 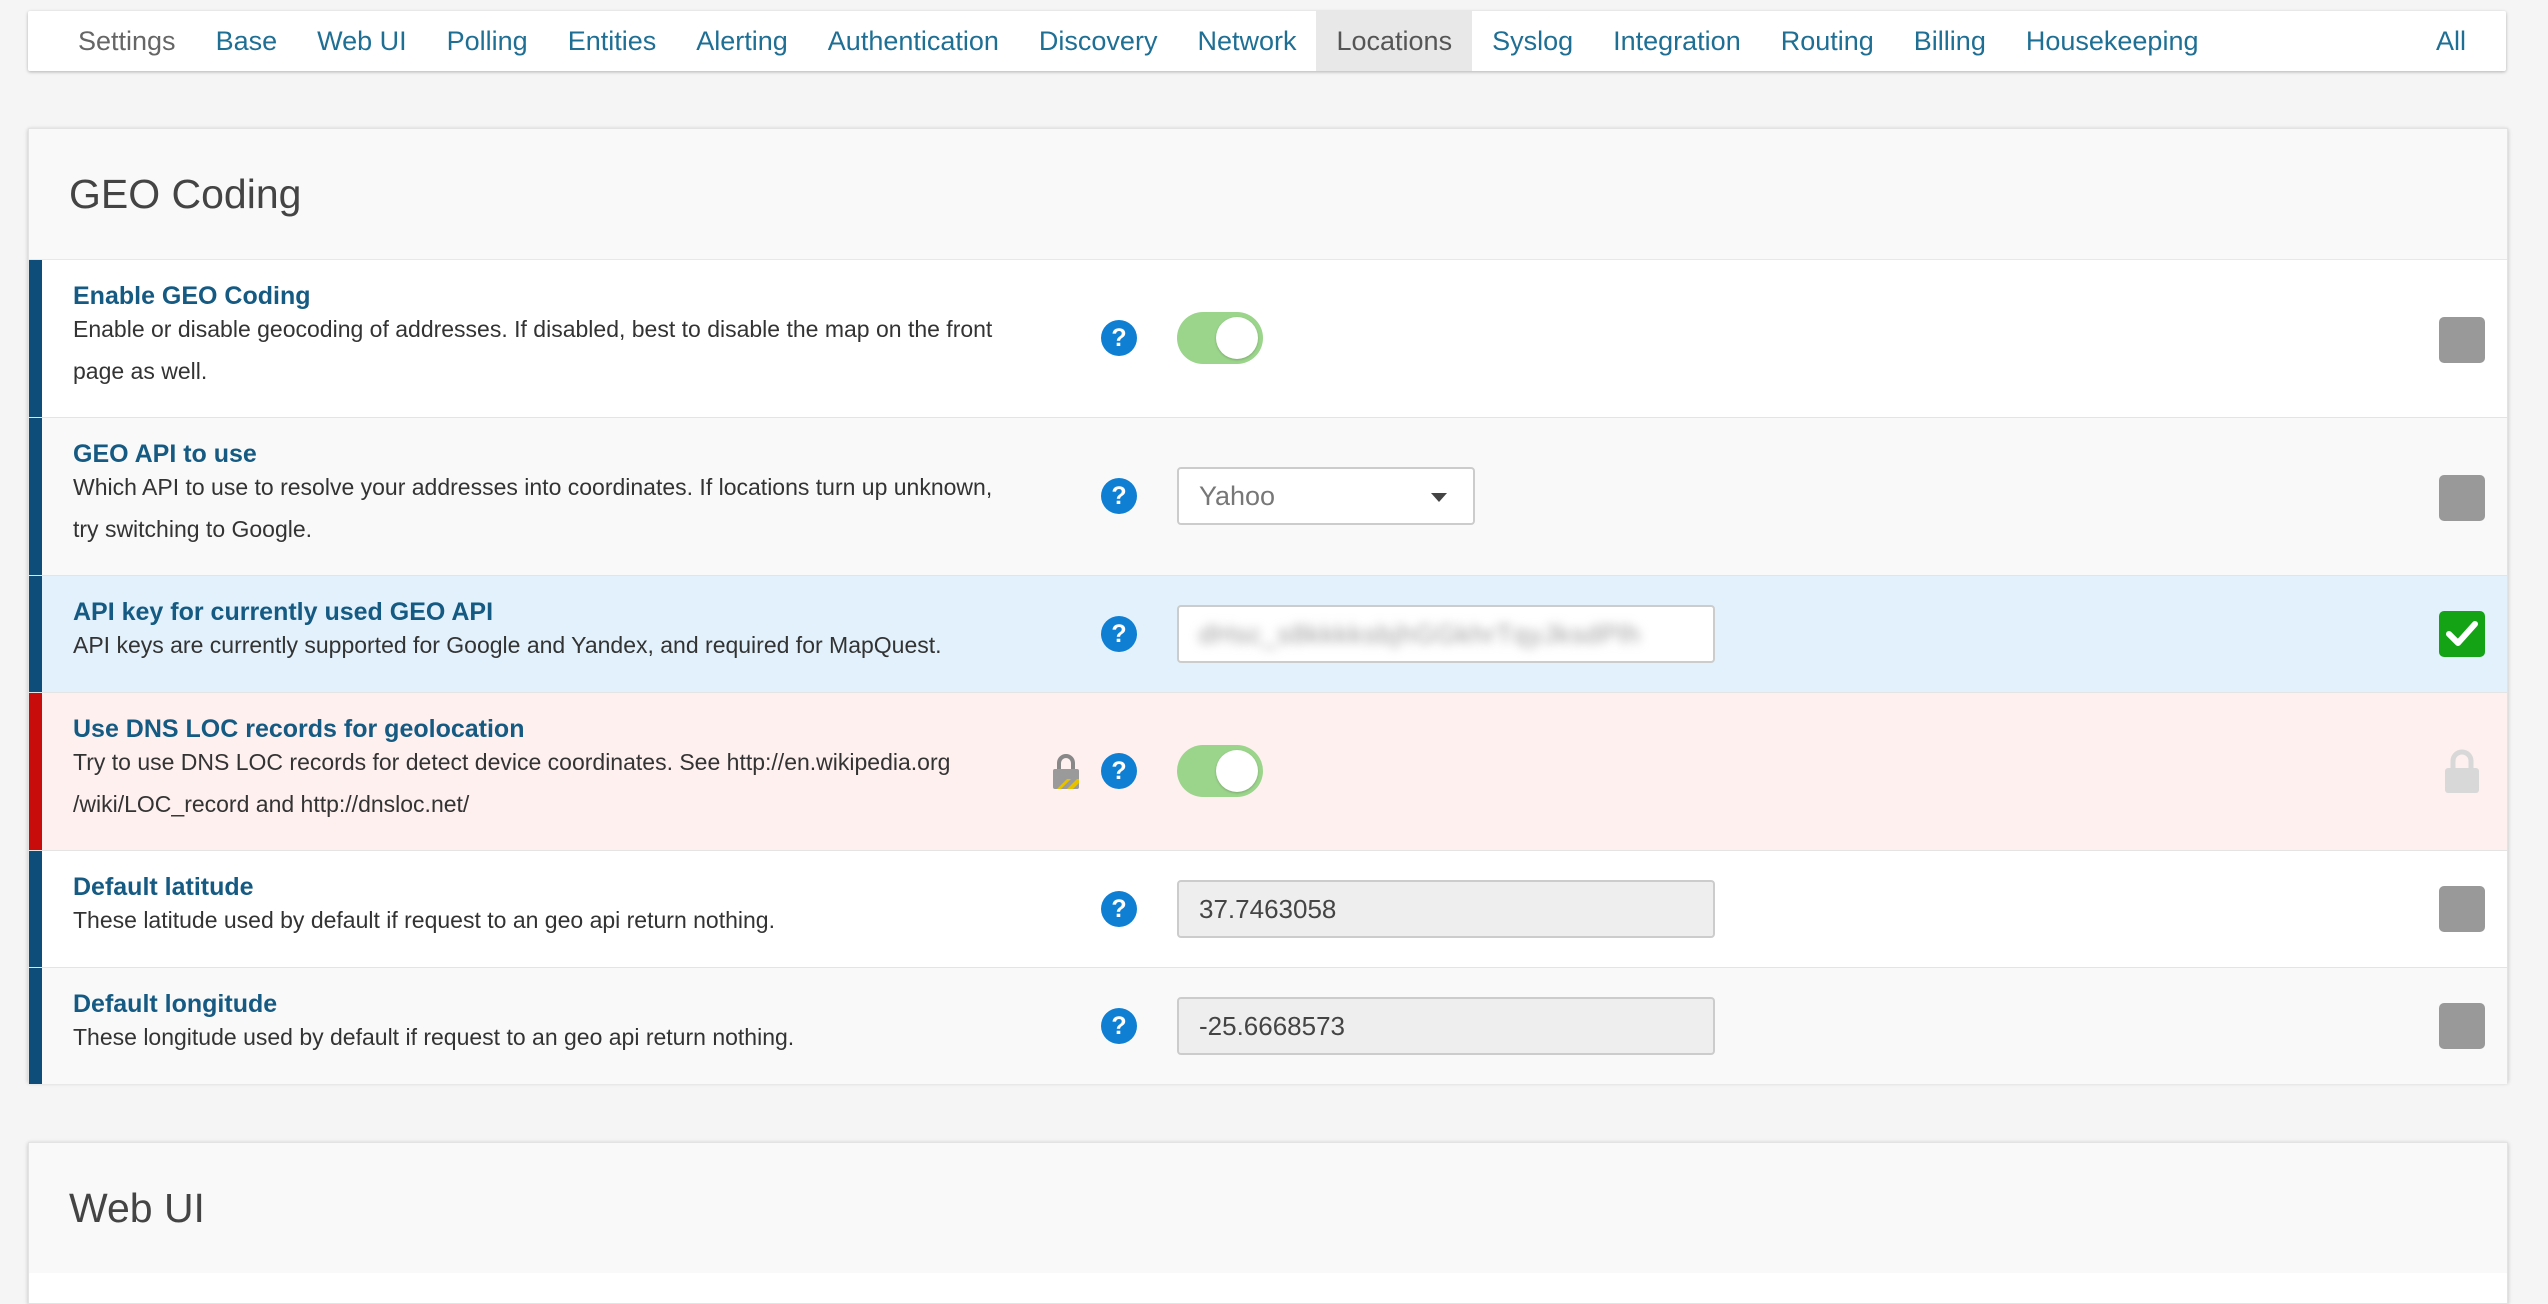 I want to click on tab-base: Base, so click(x=247, y=41).